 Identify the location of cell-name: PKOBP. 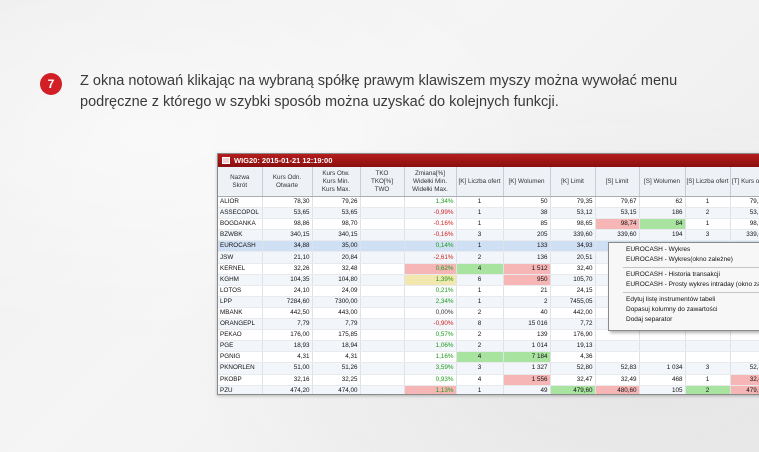
(240, 380).